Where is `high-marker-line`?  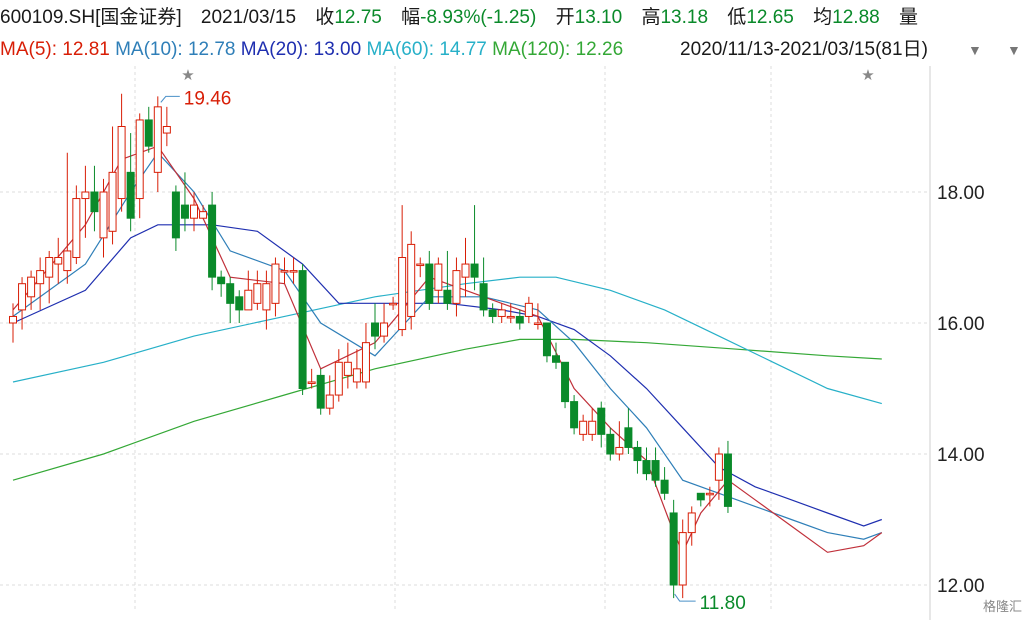 high-marker-line is located at coordinates (170, 99).